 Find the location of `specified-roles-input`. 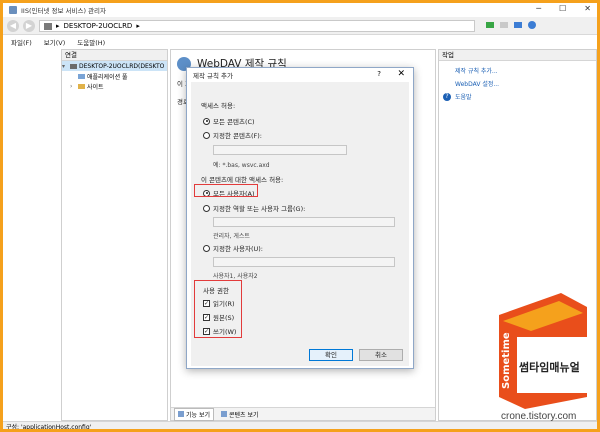

specified-roles-input is located at coordinates (304, 222).